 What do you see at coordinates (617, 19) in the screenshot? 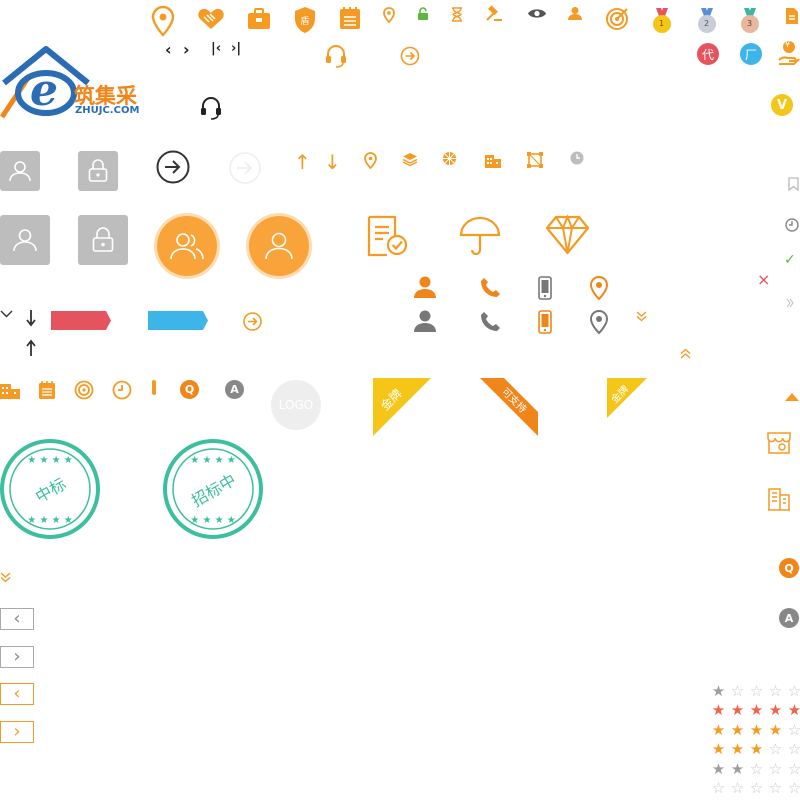
I see `target-icon` at bounding box center [617, 19].